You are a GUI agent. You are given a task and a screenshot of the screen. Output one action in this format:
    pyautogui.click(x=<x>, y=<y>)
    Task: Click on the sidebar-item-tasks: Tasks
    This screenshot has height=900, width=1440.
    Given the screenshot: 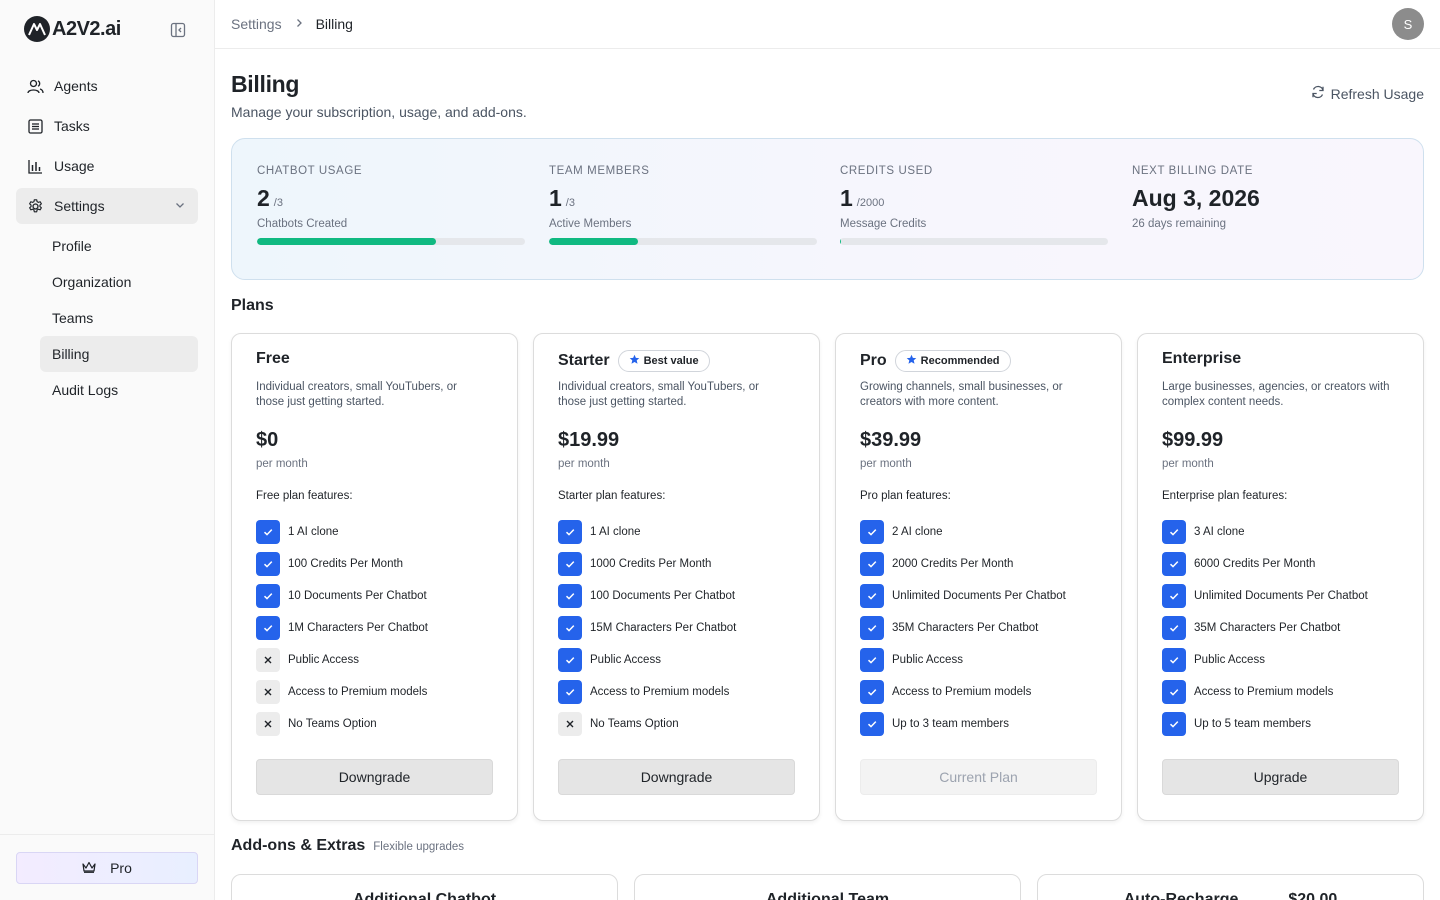 What is the action you would take?
    pyautogui.click(x=107, y=126)
    